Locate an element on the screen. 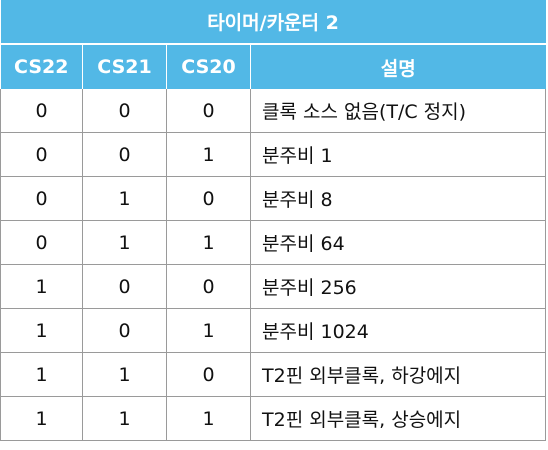 This screenshot has width=548, height=450. column-header-cs20: CS20 is located at coordinates (208, 66).